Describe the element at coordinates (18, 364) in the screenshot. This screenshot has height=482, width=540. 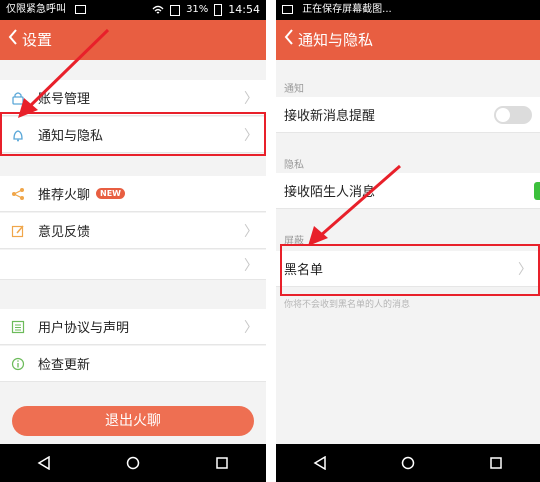
I see `info-icon` at that location.